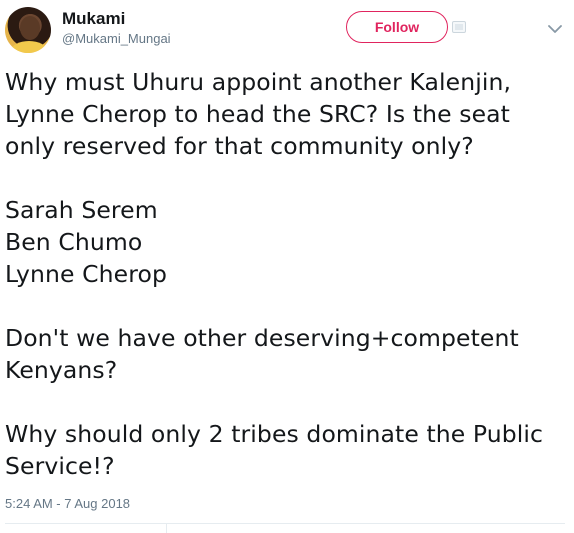 The height and width of the screenshot is (533, 574). I want to click on avatar, so click(28, 30).